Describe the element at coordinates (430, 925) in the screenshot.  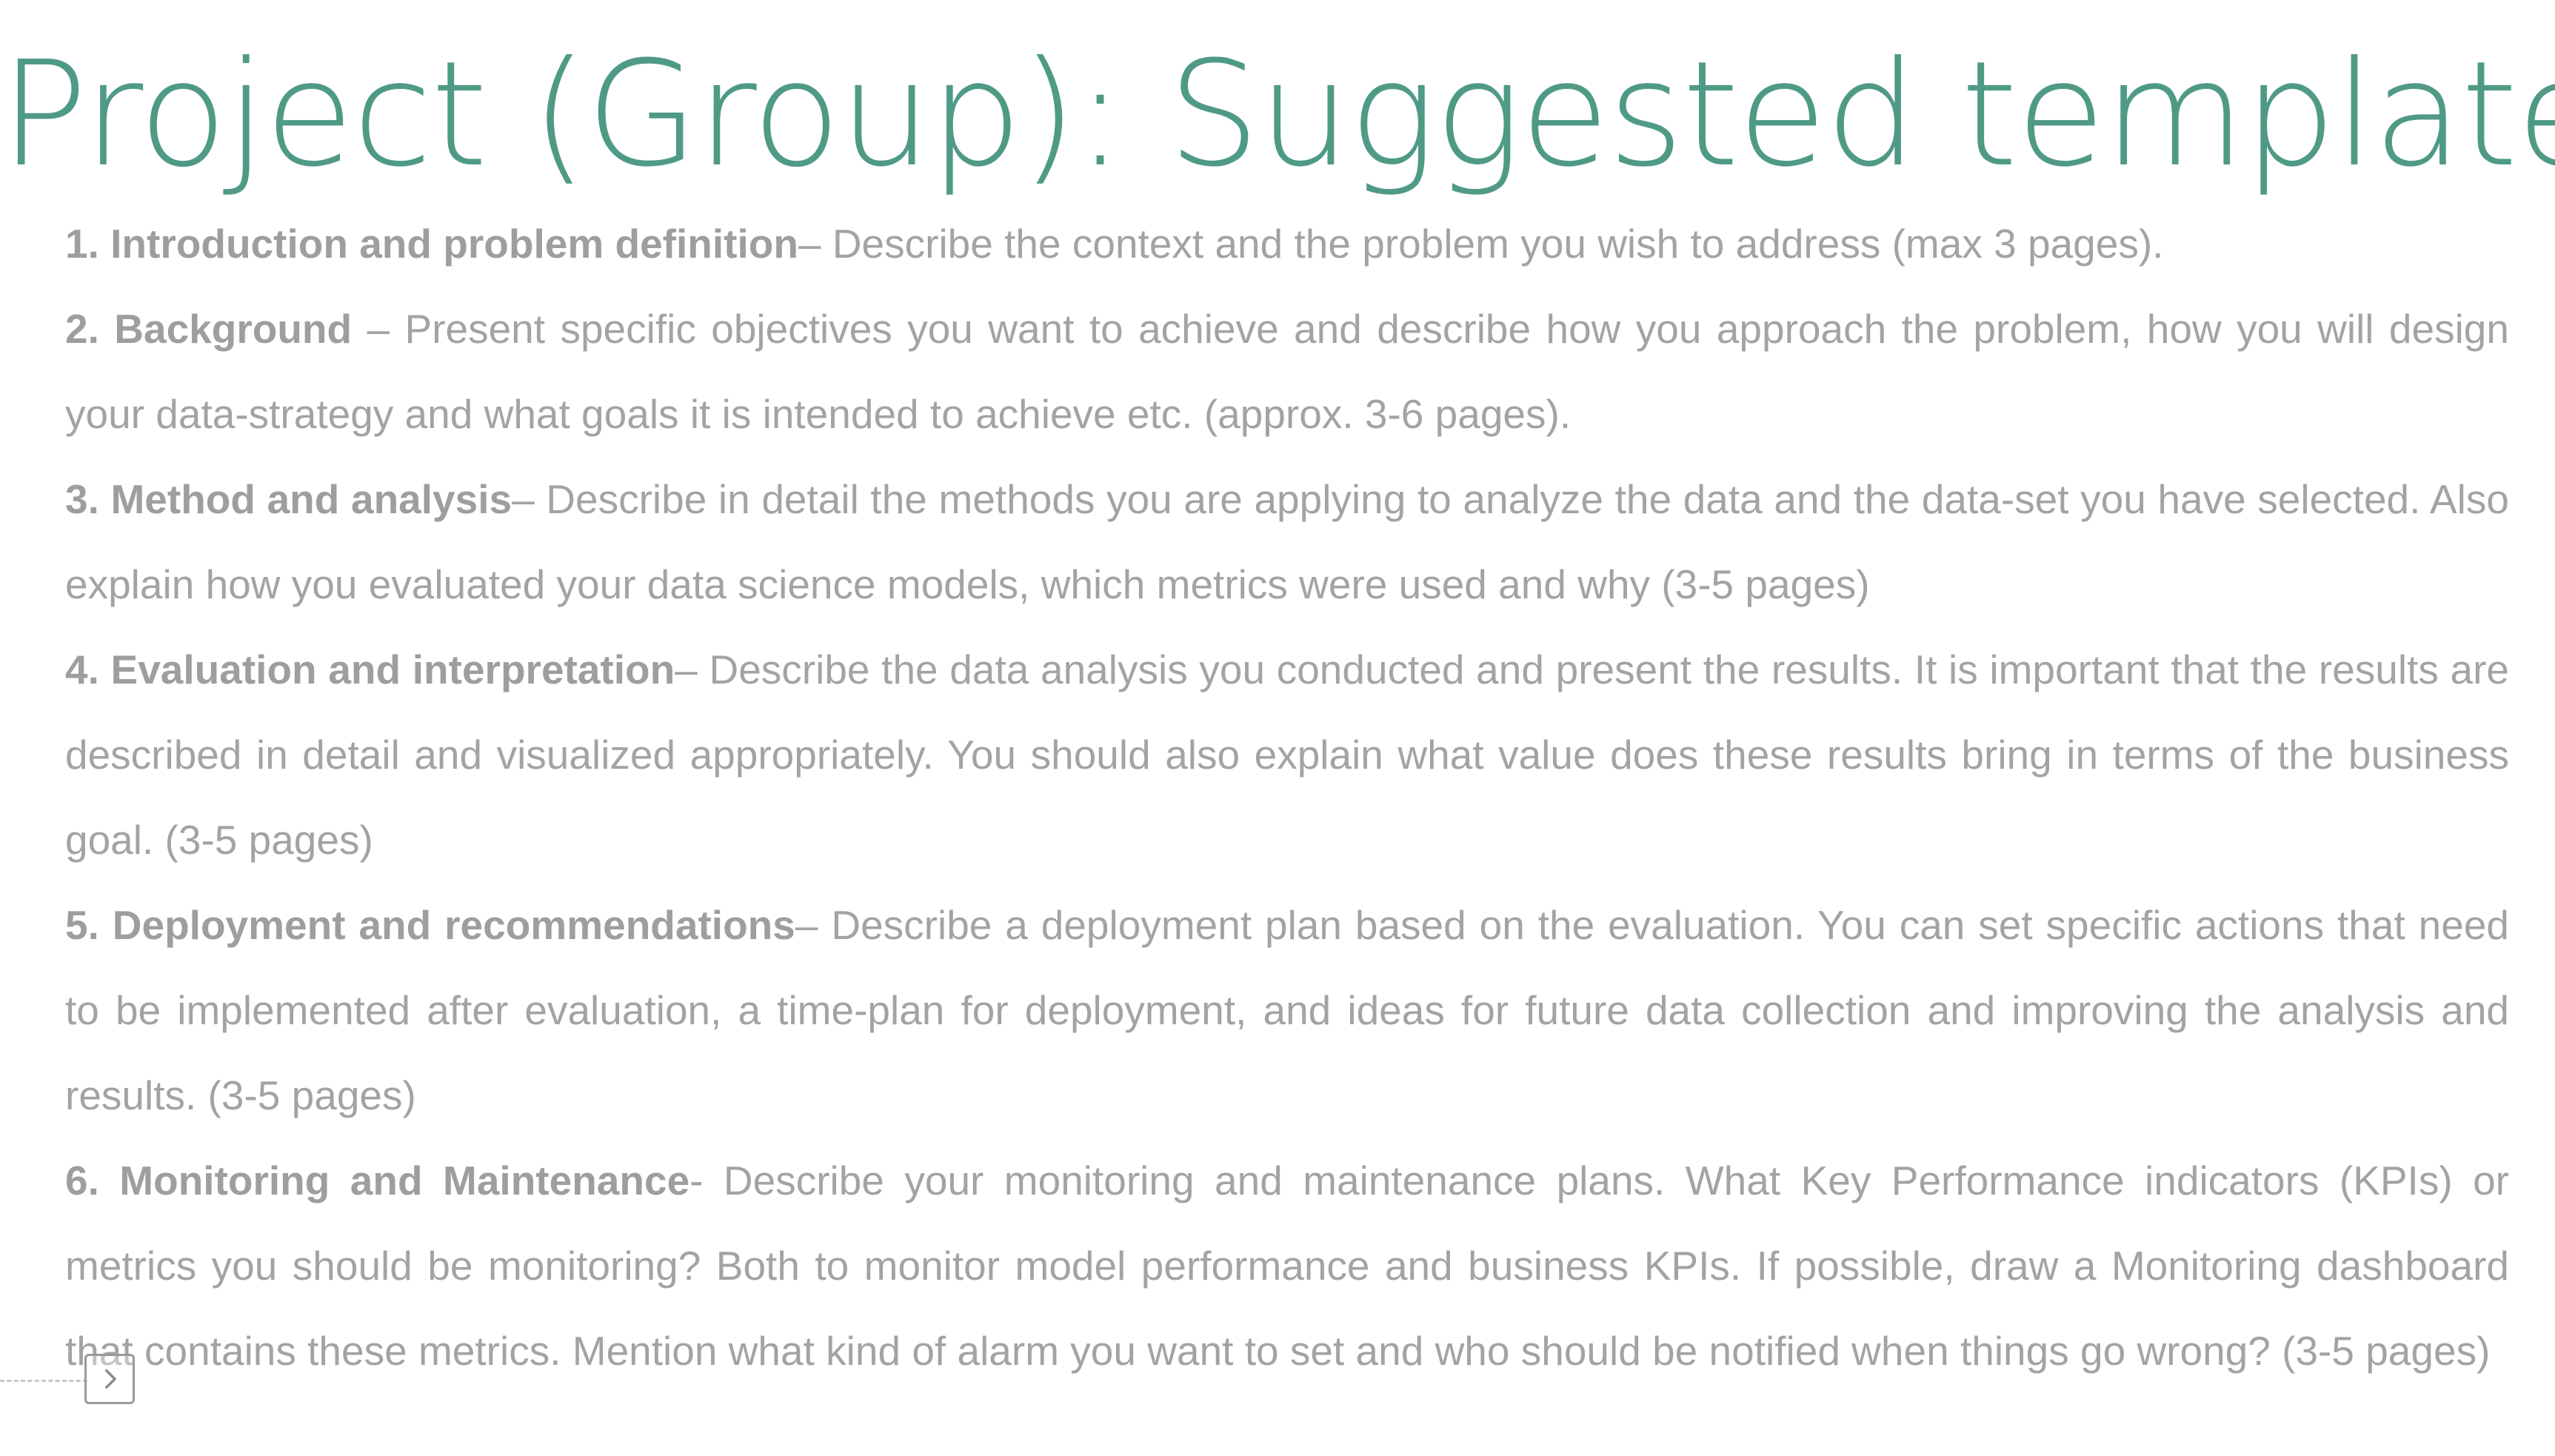
I see `section-heading: 5. Deployment and recommendations` at that location.